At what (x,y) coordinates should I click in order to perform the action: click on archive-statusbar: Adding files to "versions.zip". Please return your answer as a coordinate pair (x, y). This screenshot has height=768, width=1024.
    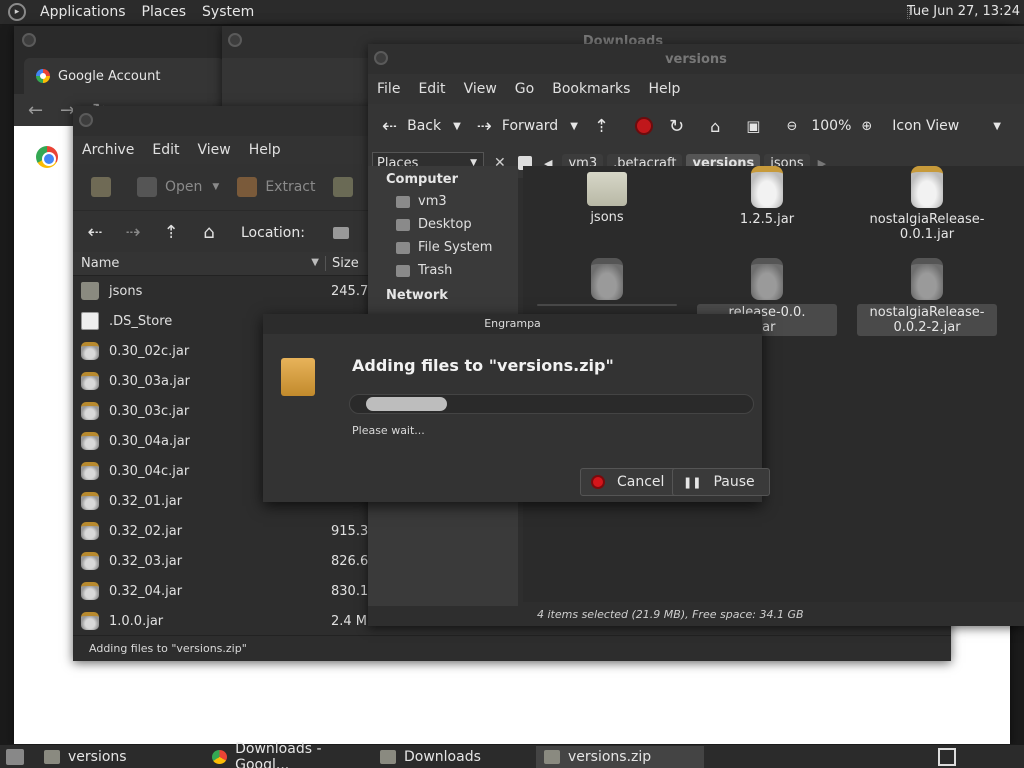
    Looking at the image, I should click on (512, 648).